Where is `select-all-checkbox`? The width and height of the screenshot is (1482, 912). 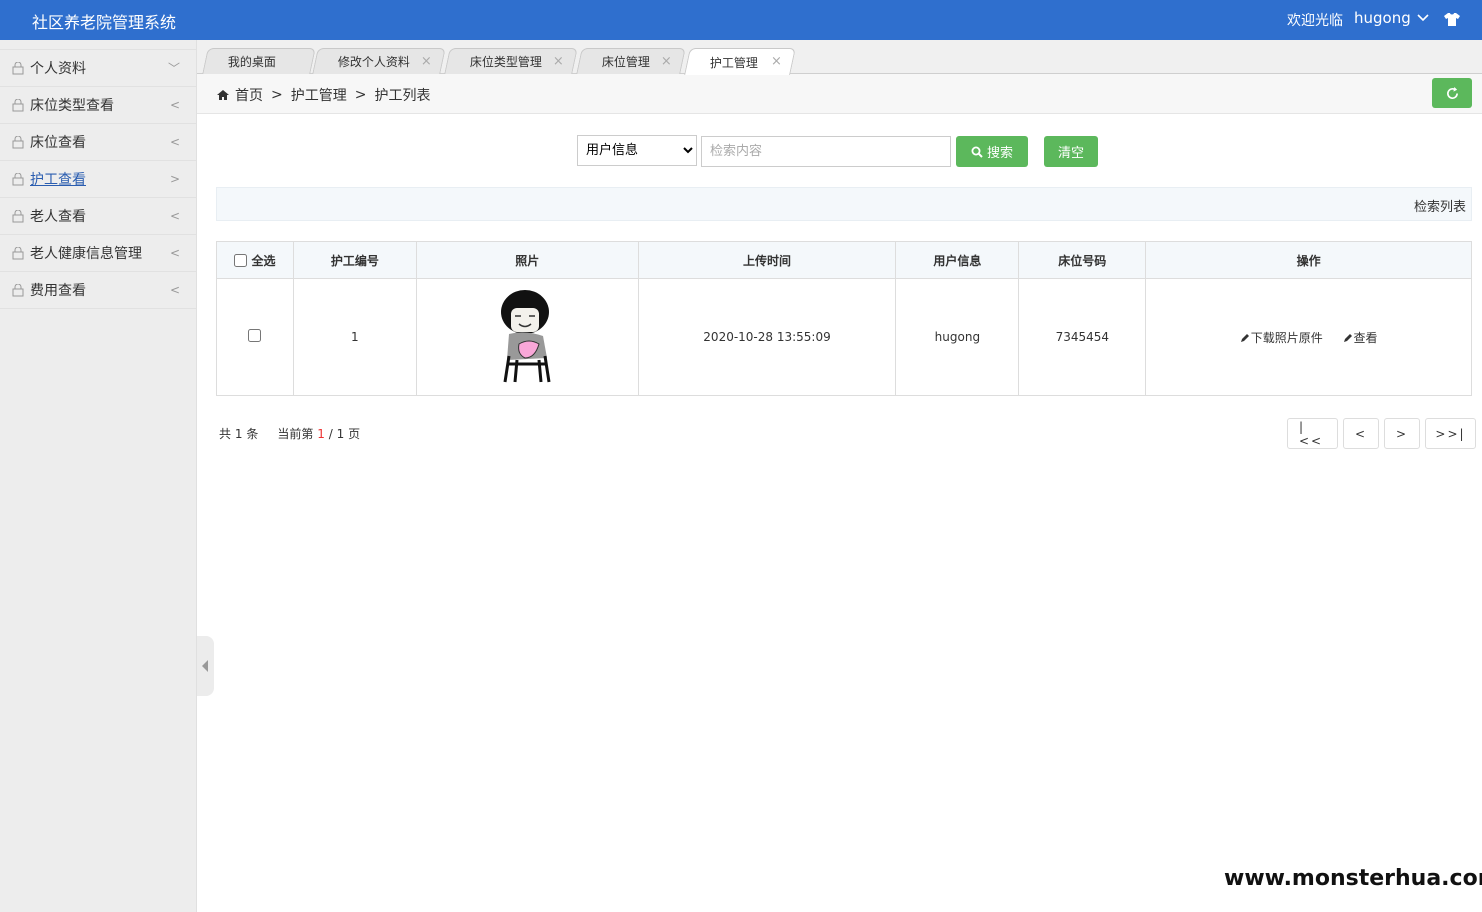 select-all-checkbox is located at coordinates (241, 260).